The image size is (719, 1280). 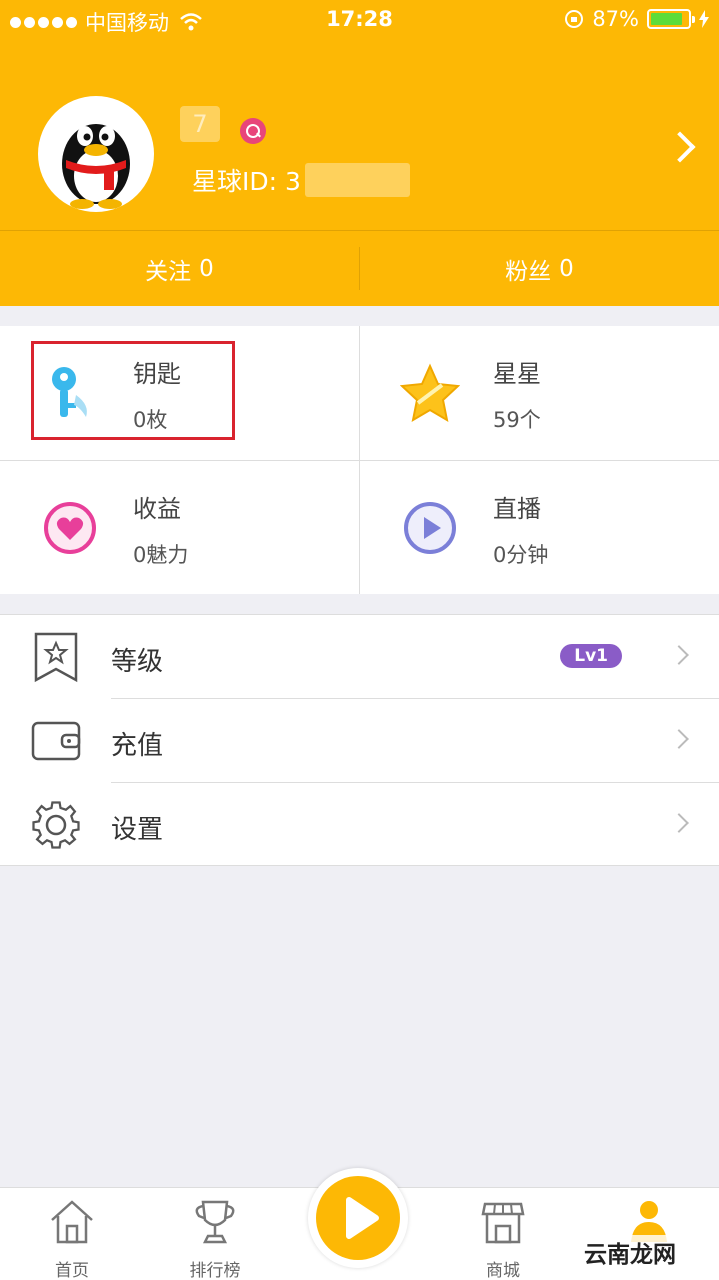 What do you see at coordinates (528, 271) in the screenshot?
I see `fans-label: 粉丝` at bounding box center [528, 271].